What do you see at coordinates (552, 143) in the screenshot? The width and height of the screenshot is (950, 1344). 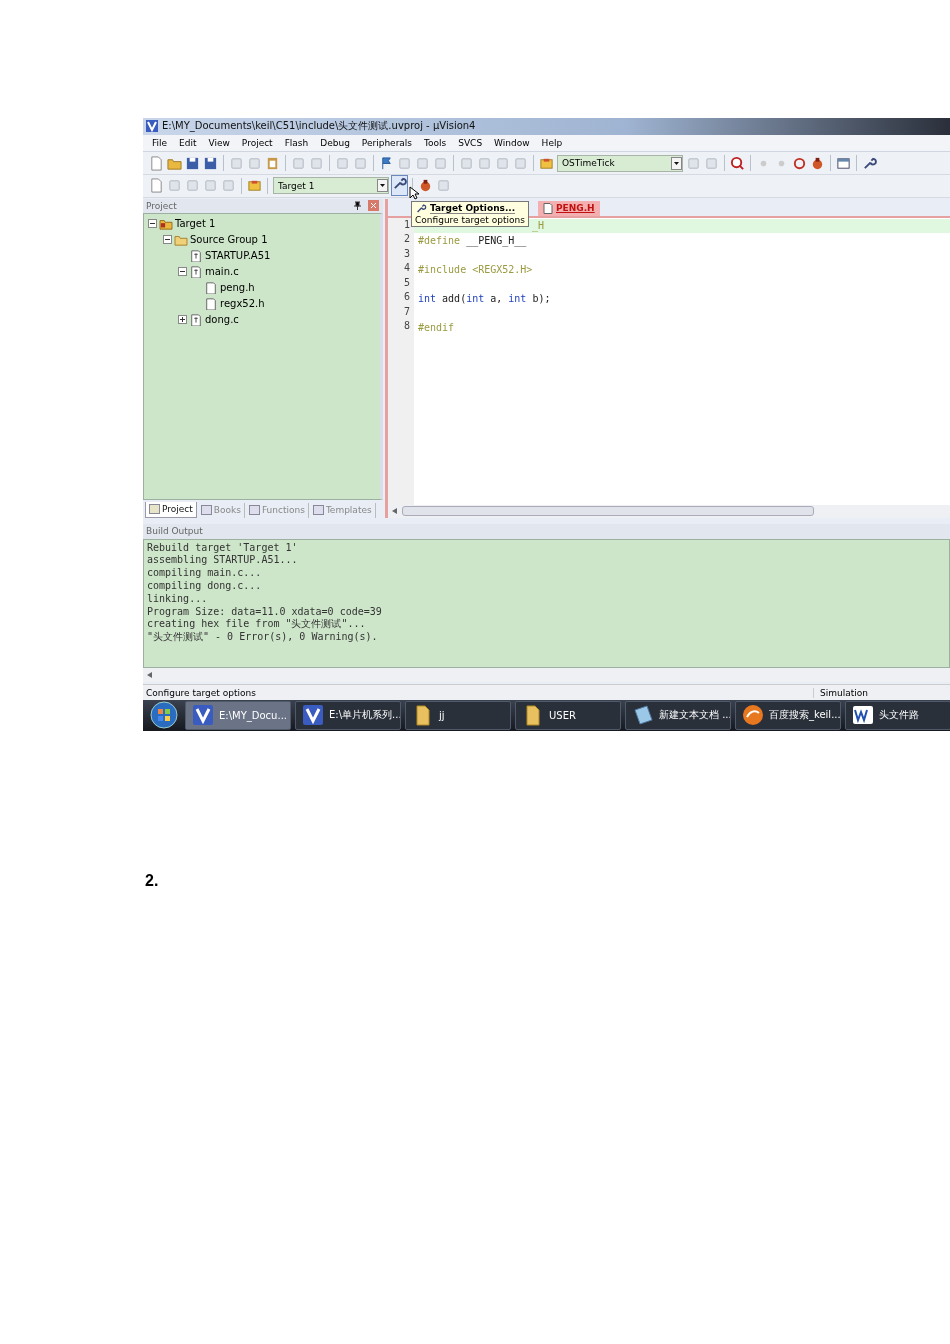 I see `menu-item: Help` at bounding box center [552, 143].